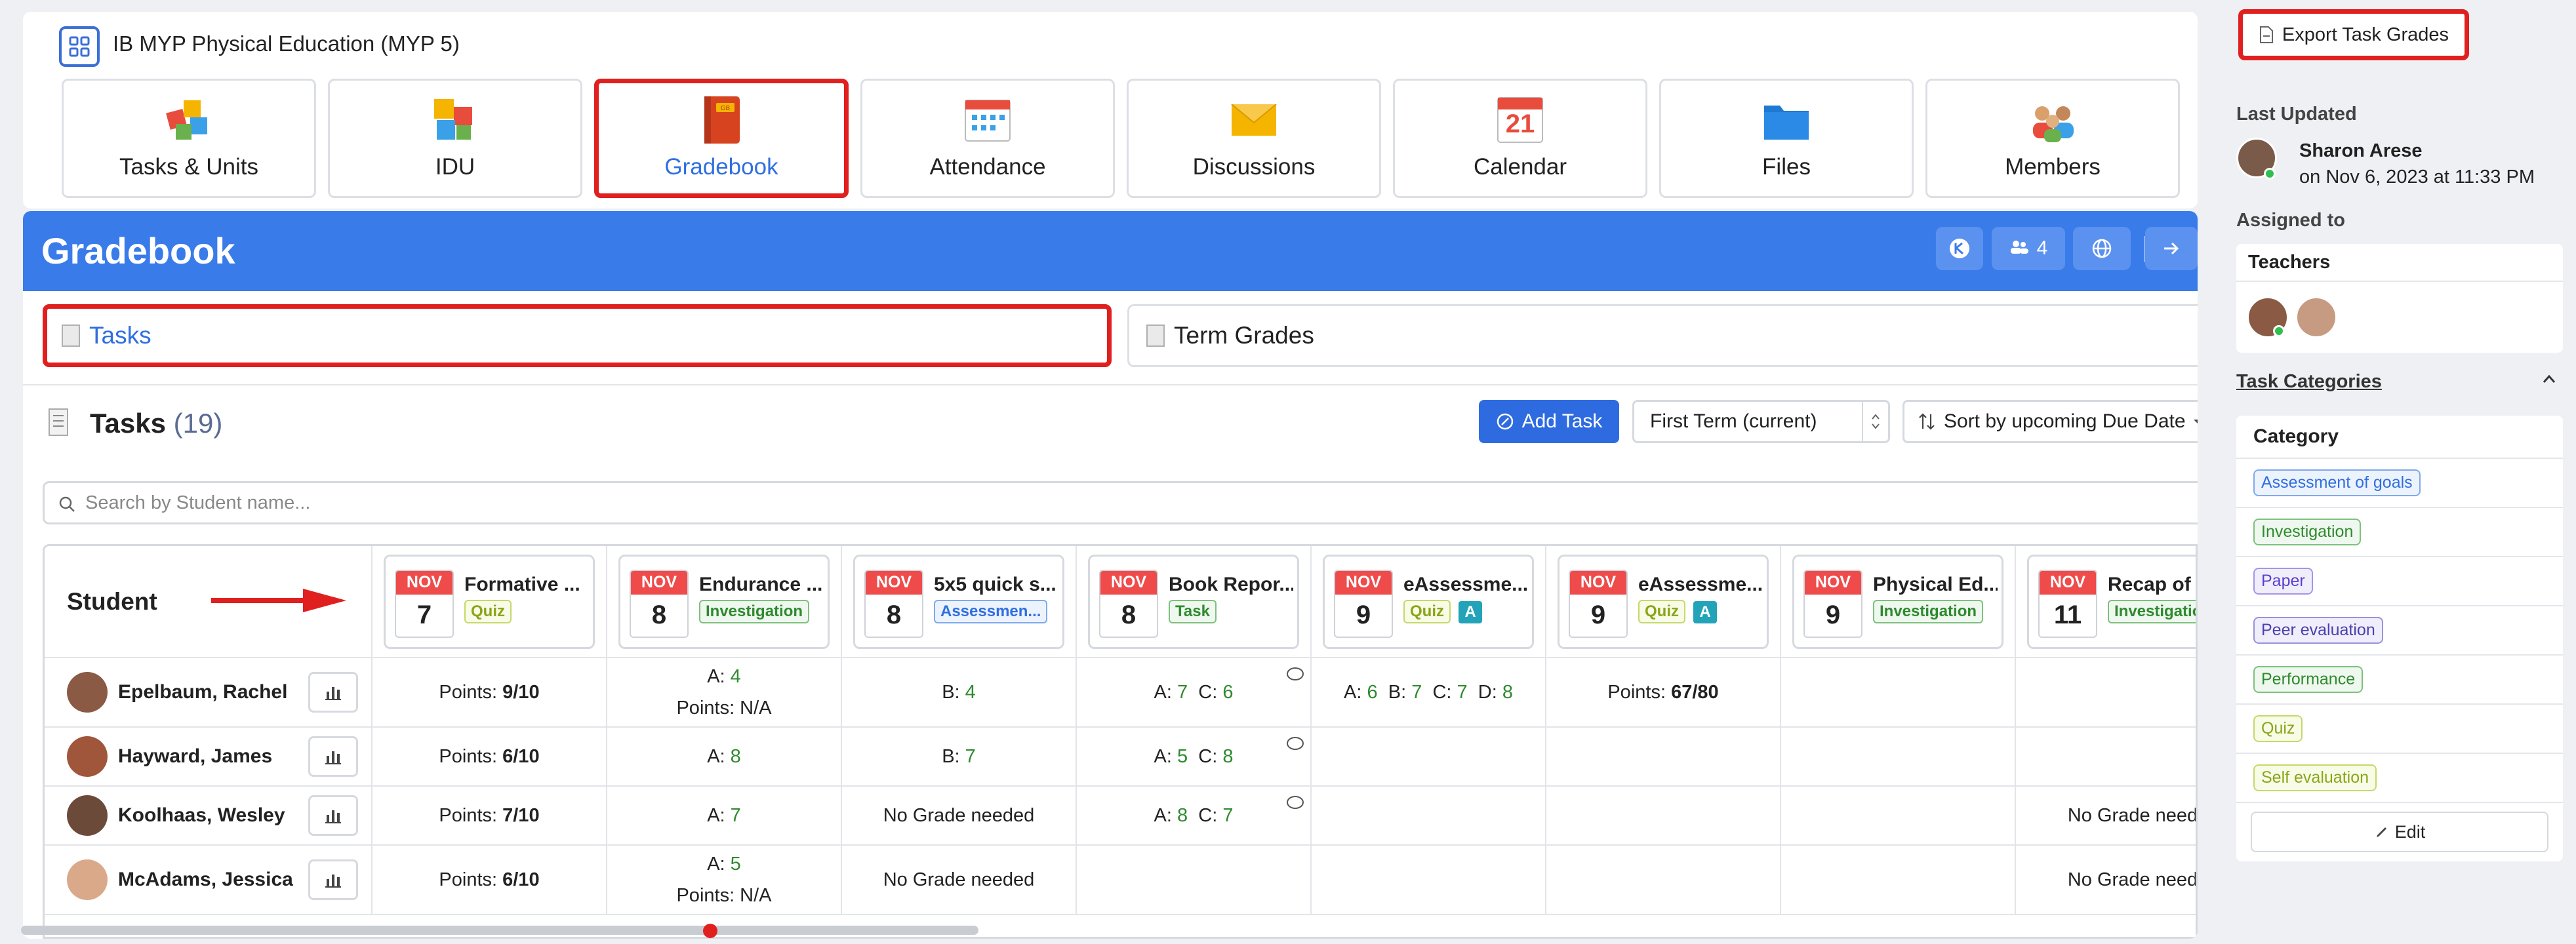  I want to click on nav-attendance: Attendance, so click(987, 138).